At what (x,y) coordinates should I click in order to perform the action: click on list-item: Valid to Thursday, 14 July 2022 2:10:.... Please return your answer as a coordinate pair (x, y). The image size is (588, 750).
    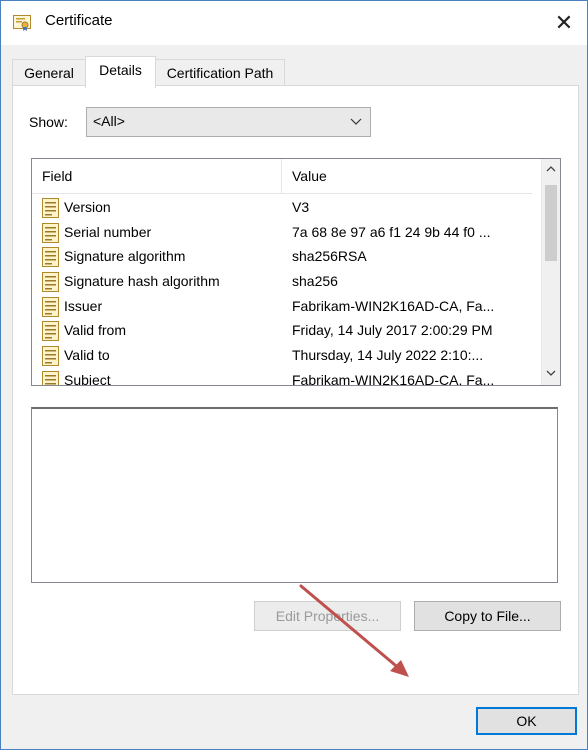
    Looking at the image, I should click on (282, 356).